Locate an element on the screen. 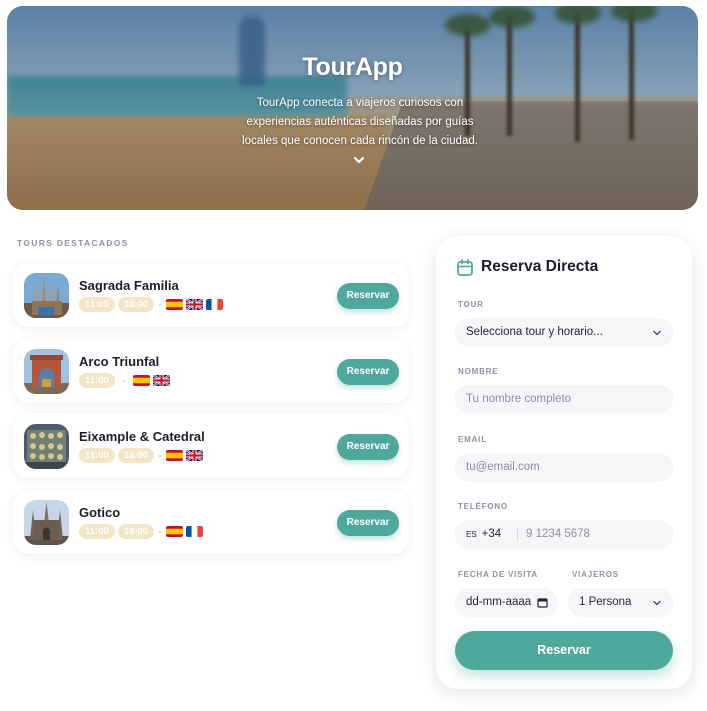  calendar-icon is located at coordinates (465, 267).